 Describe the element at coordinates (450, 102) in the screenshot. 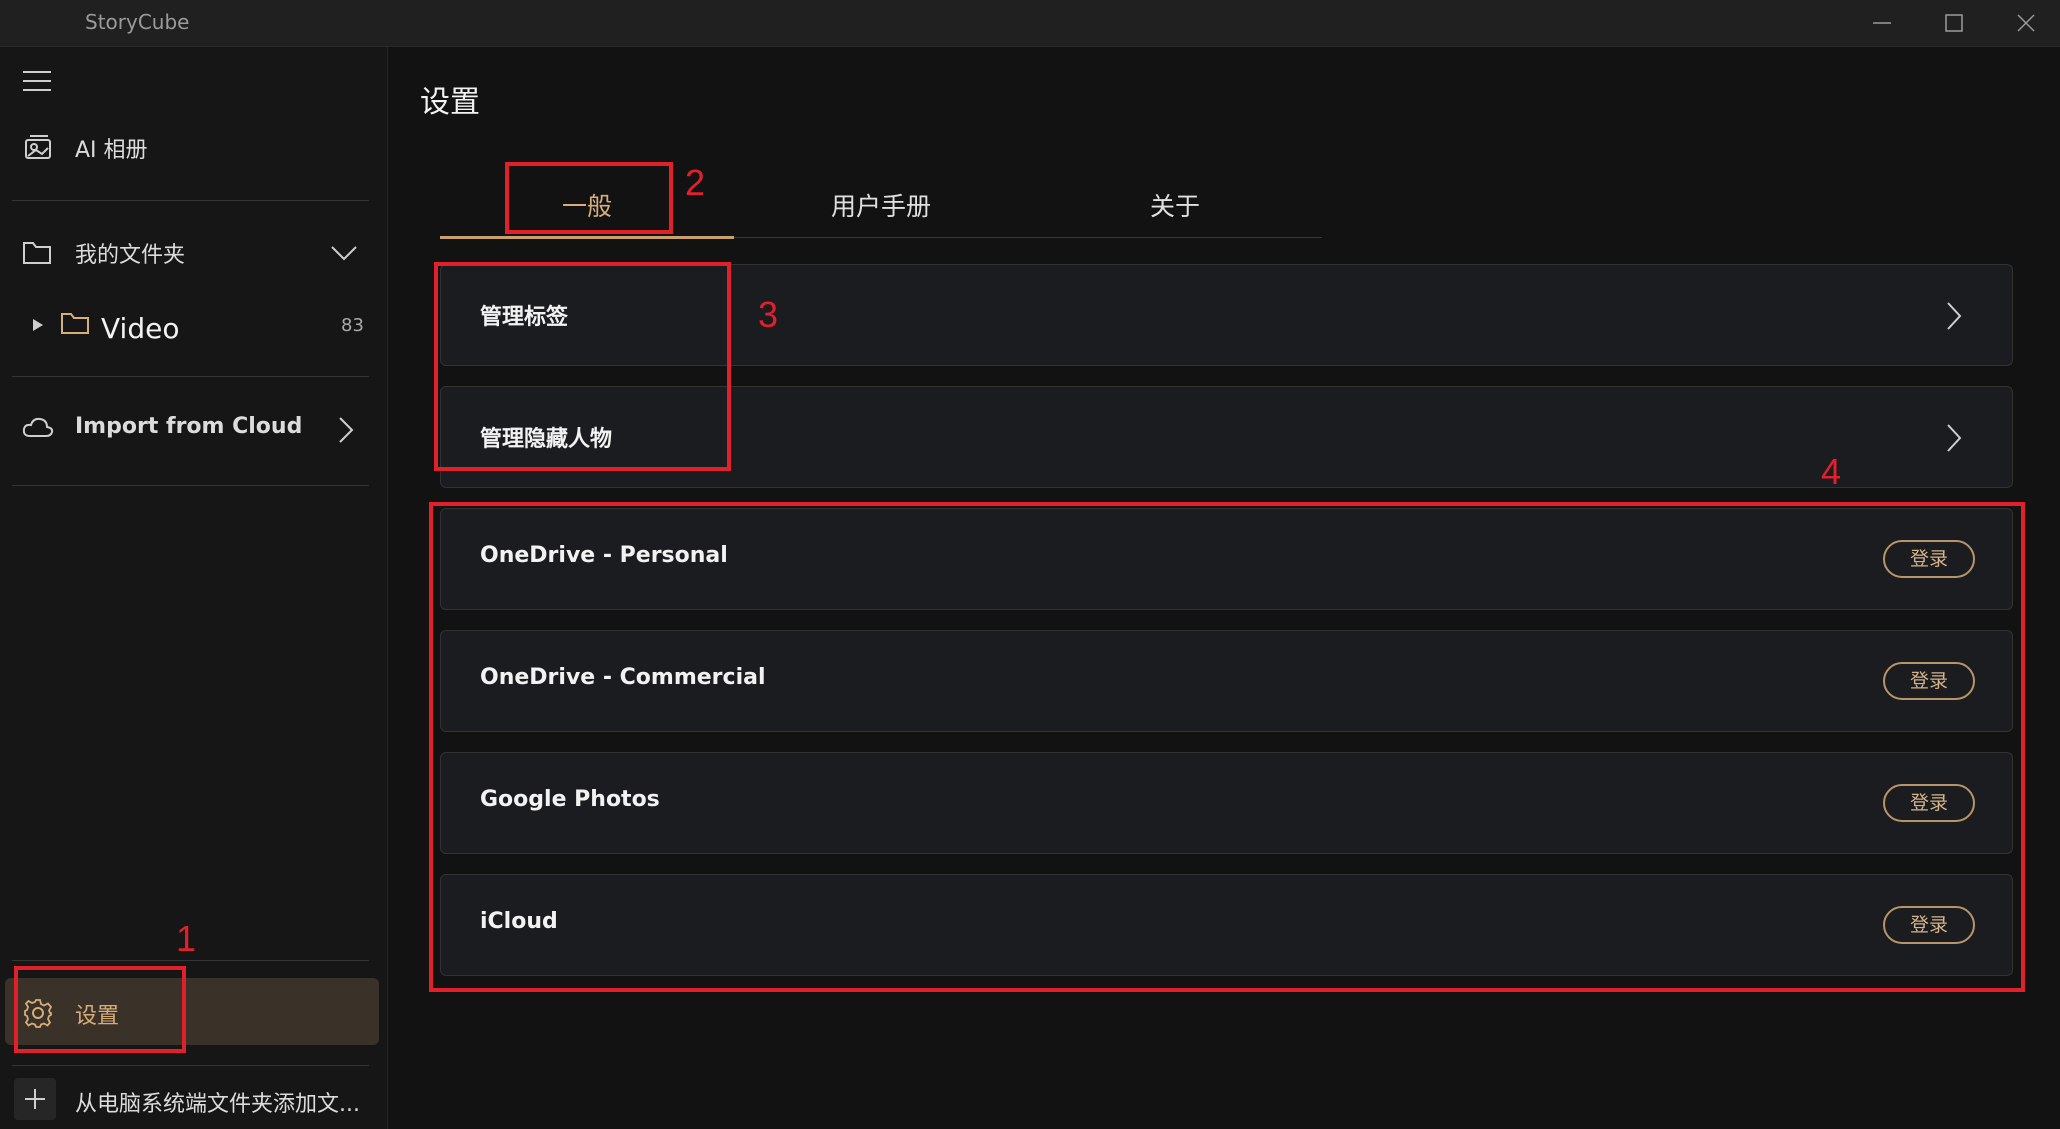

I see `page-title: 设置` at that location.